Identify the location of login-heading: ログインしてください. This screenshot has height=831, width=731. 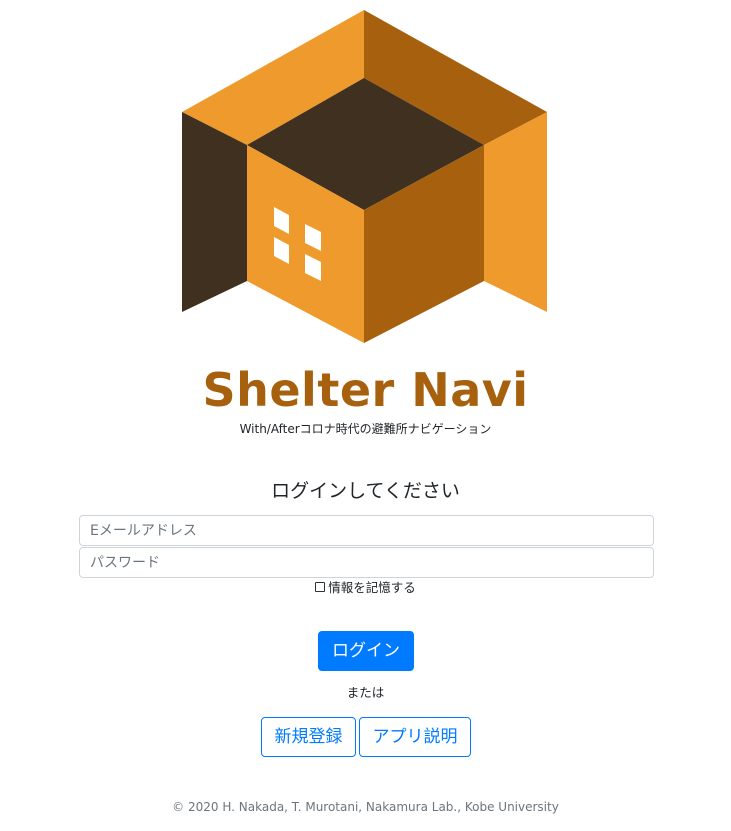
(365, 491).